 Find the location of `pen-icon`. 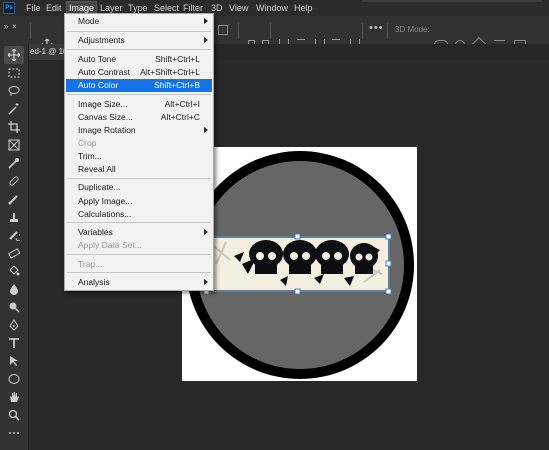

pen-icon is located at coordinates (14, 325).